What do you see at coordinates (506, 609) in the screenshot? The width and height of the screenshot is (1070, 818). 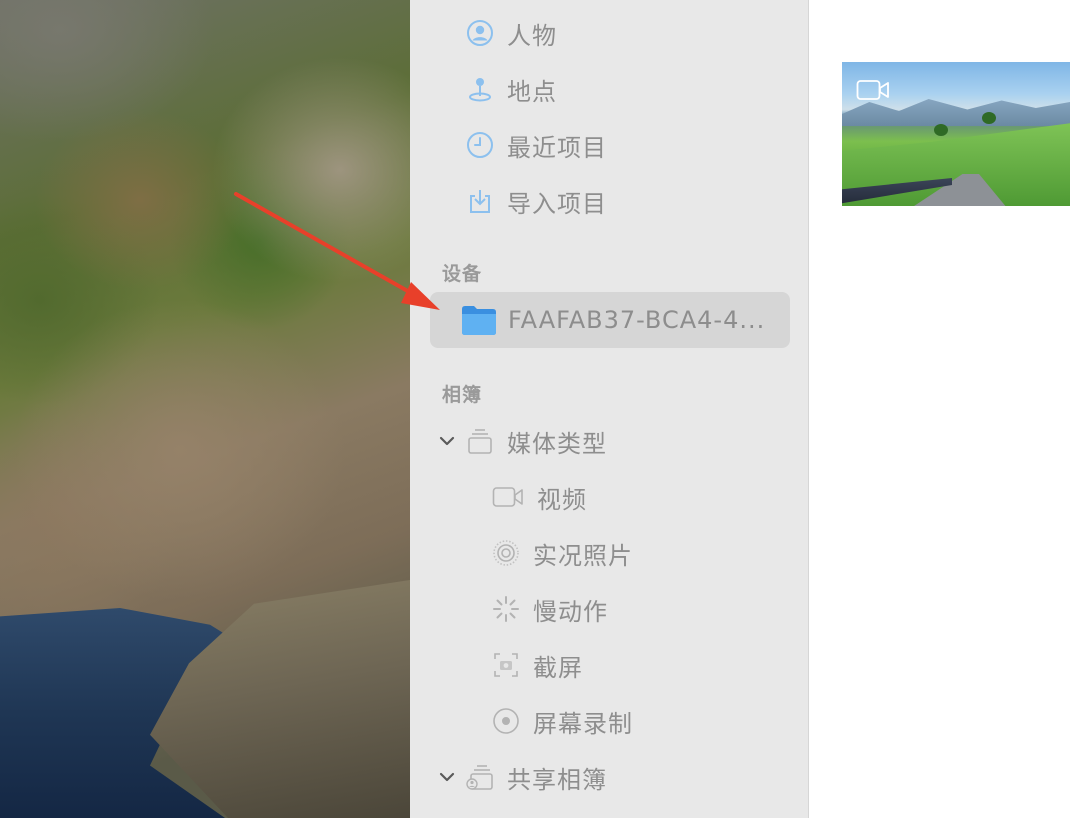 I see `slow-motion-icon` at bounding box center [506, 609].